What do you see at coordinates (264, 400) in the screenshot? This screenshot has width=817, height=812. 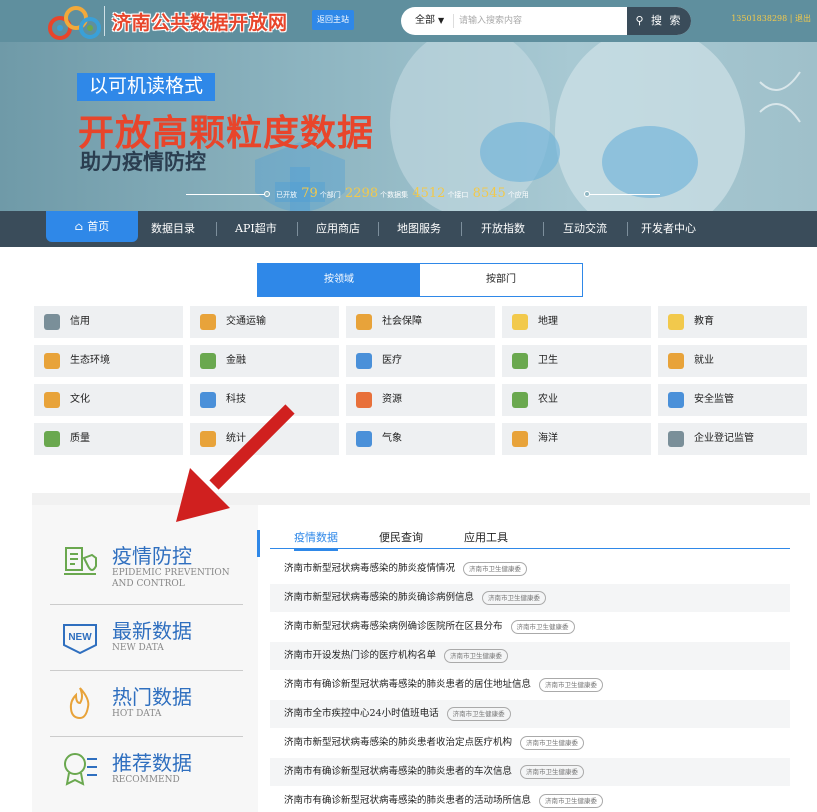 I see `category-item: 科技` at bounding box center [264, 400].